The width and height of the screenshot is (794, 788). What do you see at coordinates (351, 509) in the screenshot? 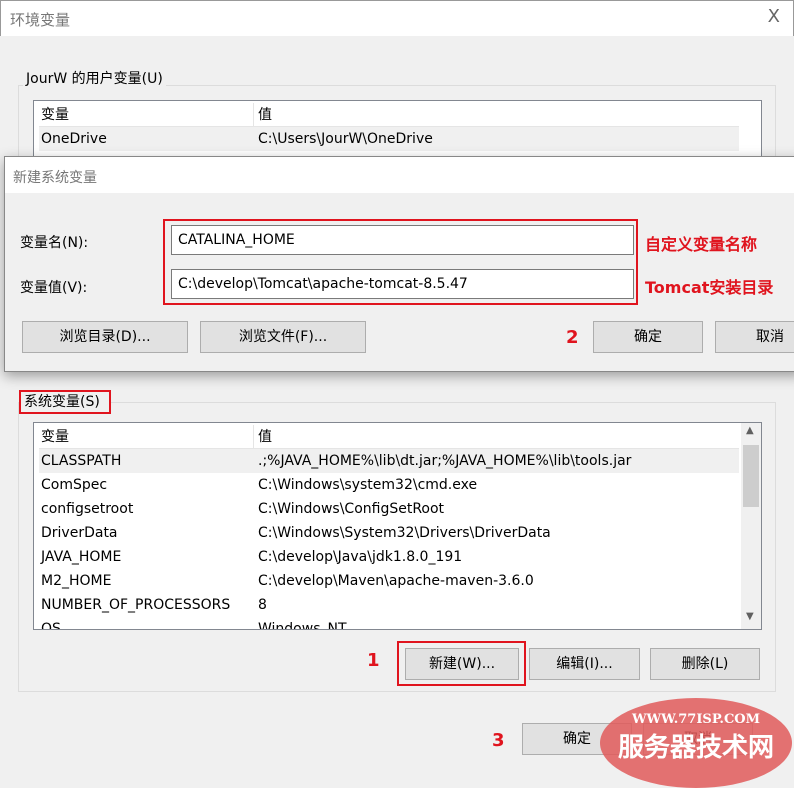
I see `row-value: C:\Windows\ConfigSetRoot` at bounding box center [351, 509].